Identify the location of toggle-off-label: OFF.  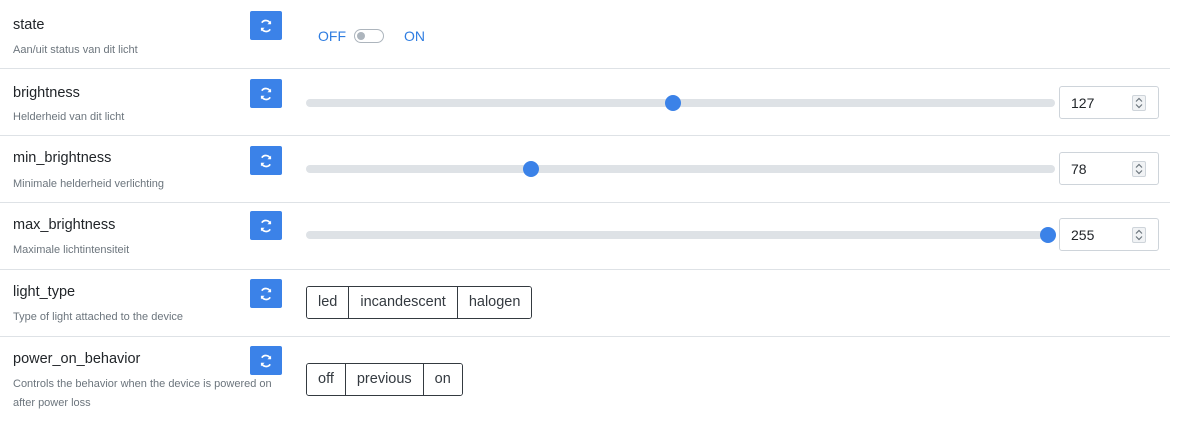
(332, 36).